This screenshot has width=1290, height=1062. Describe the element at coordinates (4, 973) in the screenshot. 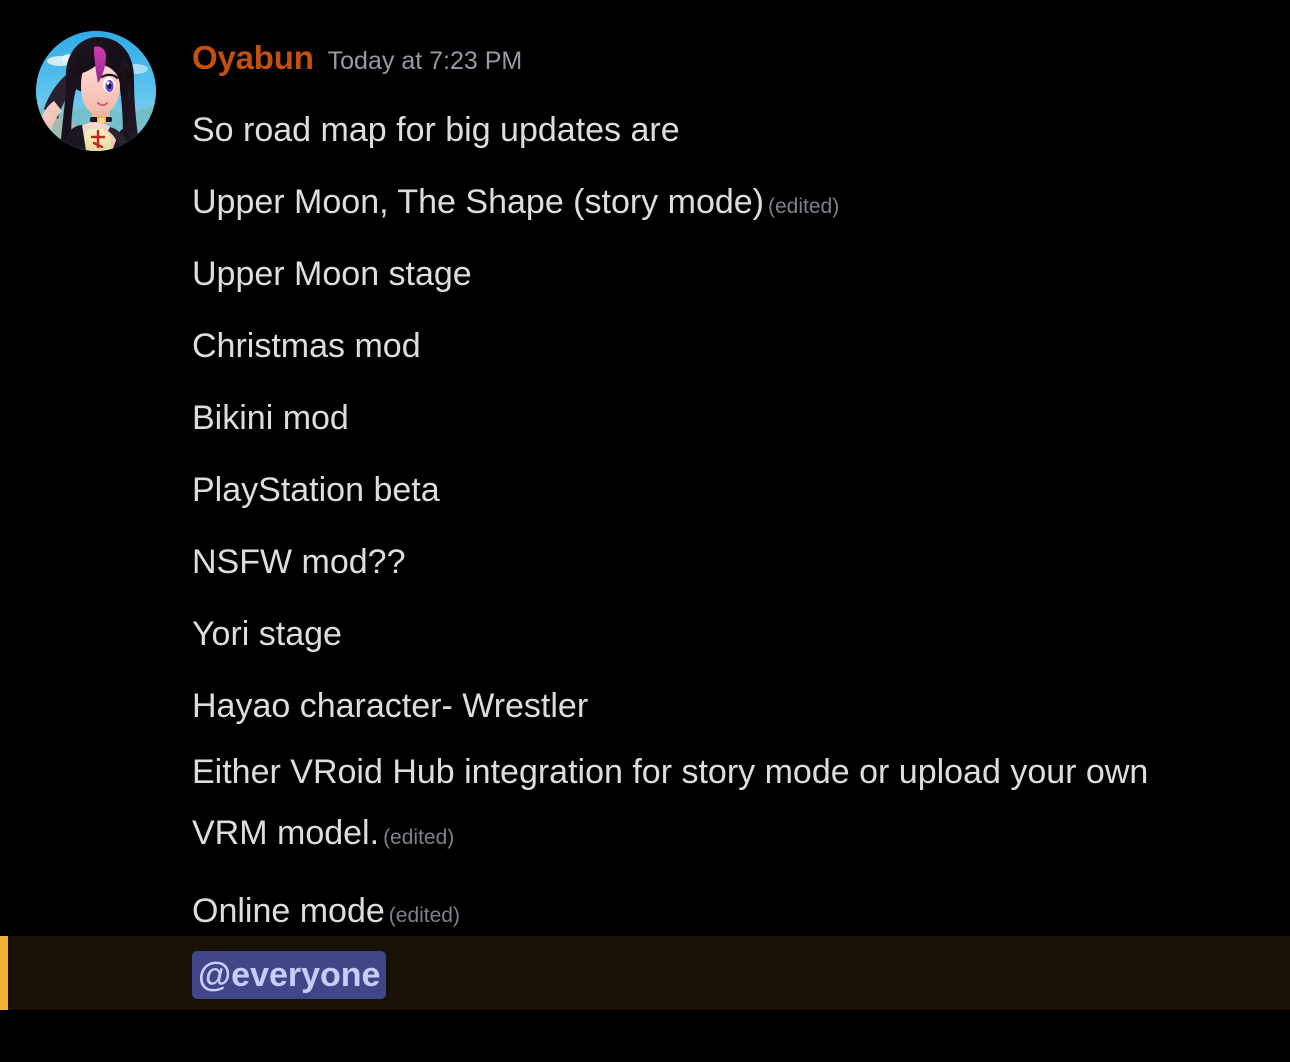

I see `mention-highlight-bar` at that location.